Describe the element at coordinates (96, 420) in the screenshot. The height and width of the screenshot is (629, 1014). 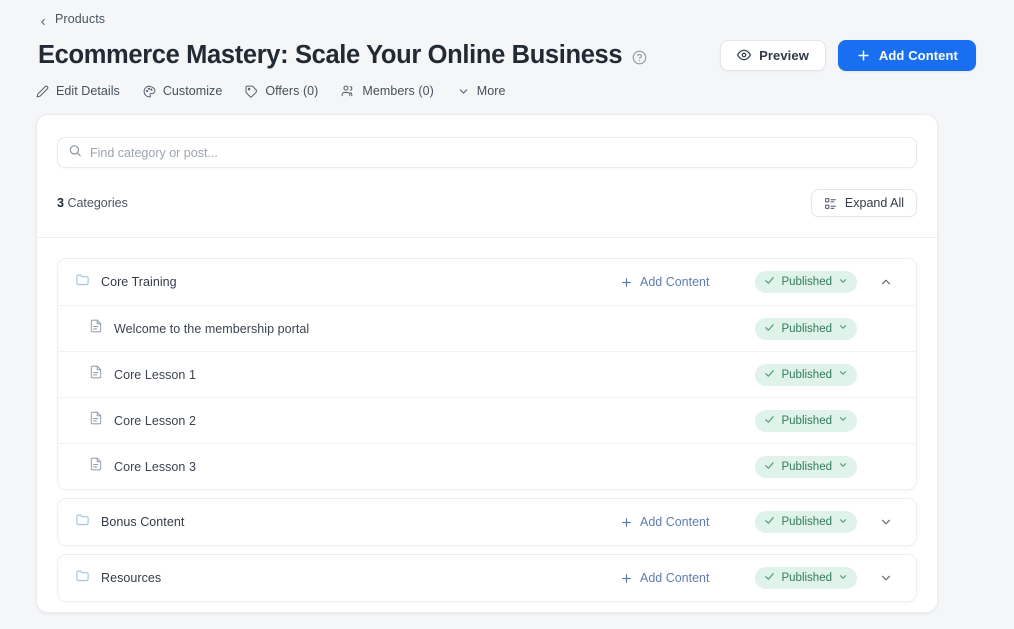
I see `document-icon` at that location.